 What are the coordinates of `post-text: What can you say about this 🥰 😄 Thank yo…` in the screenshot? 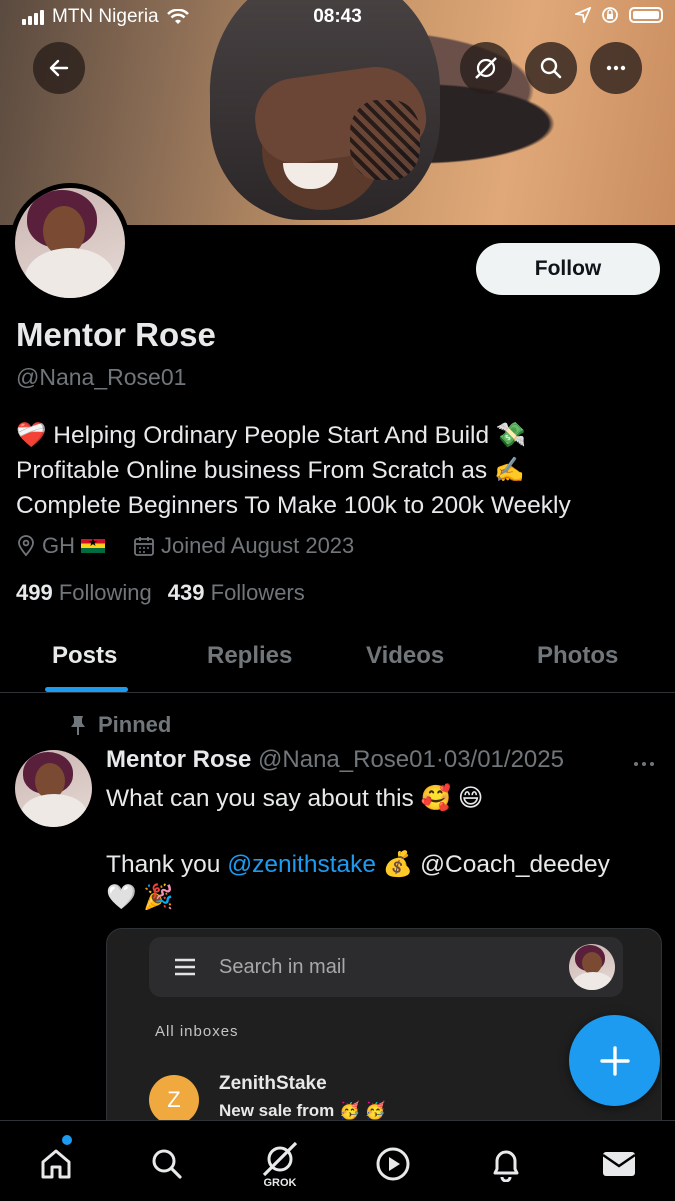 It's located at (383, 848).